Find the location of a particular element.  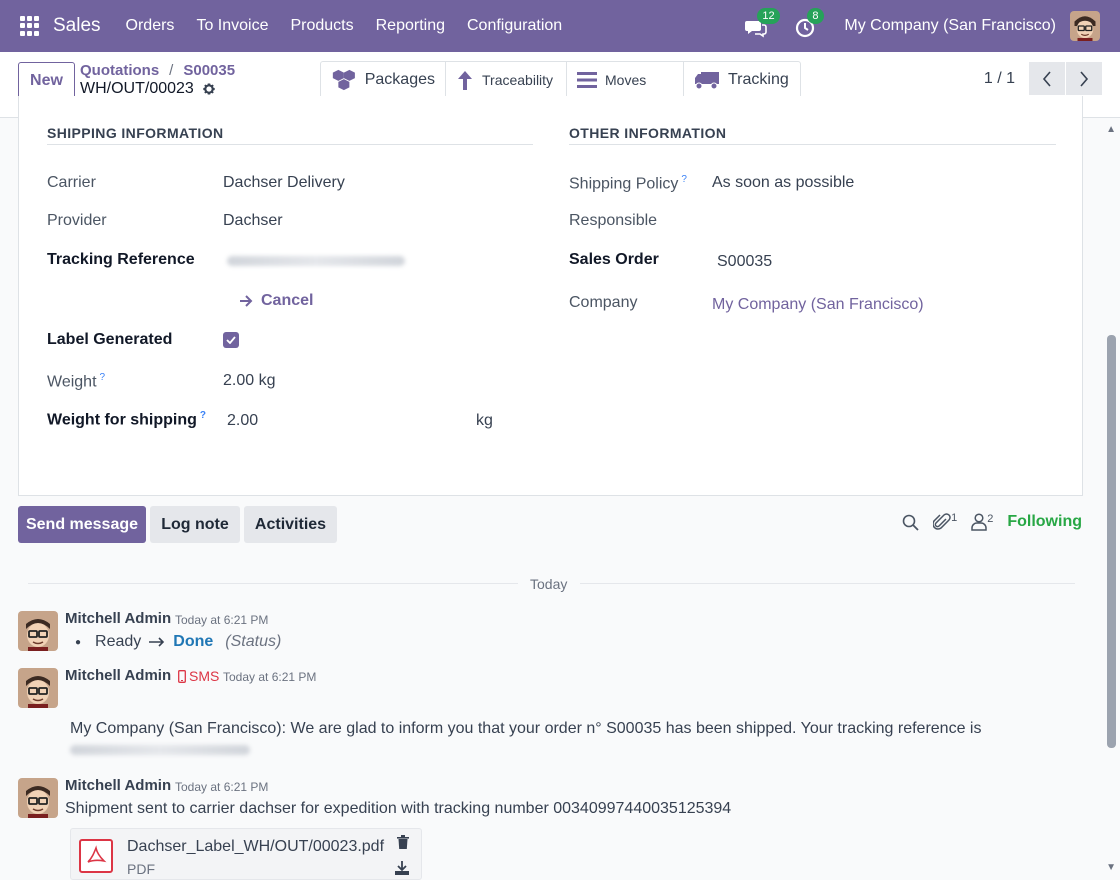

trash-icon is located at coordinates (403, 843).